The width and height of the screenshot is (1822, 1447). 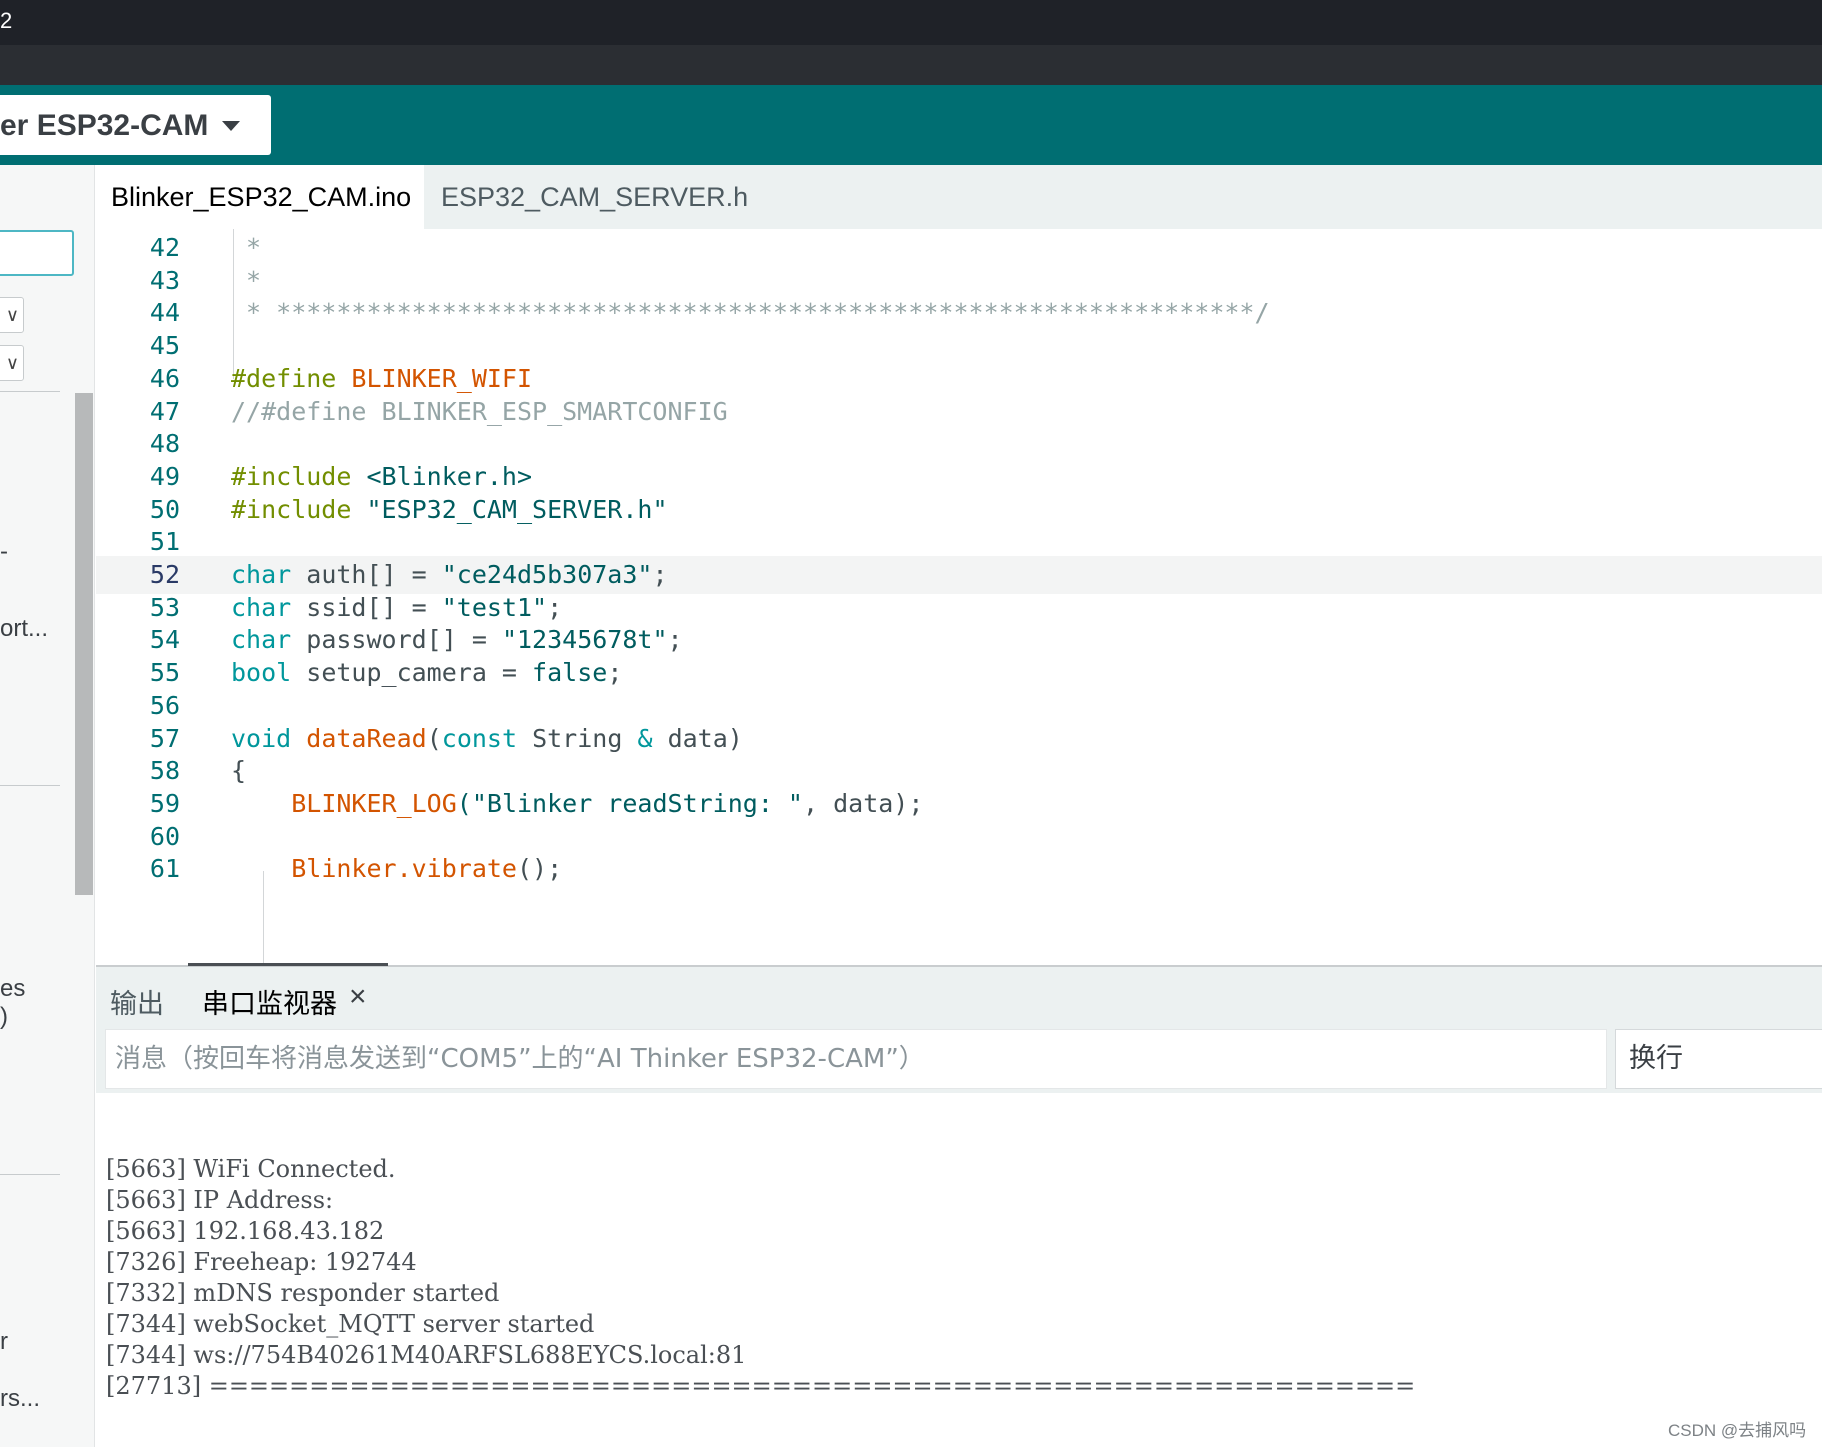 I want to click on sidebar-dropdown-type: ∨, so click(x=12, y=315).